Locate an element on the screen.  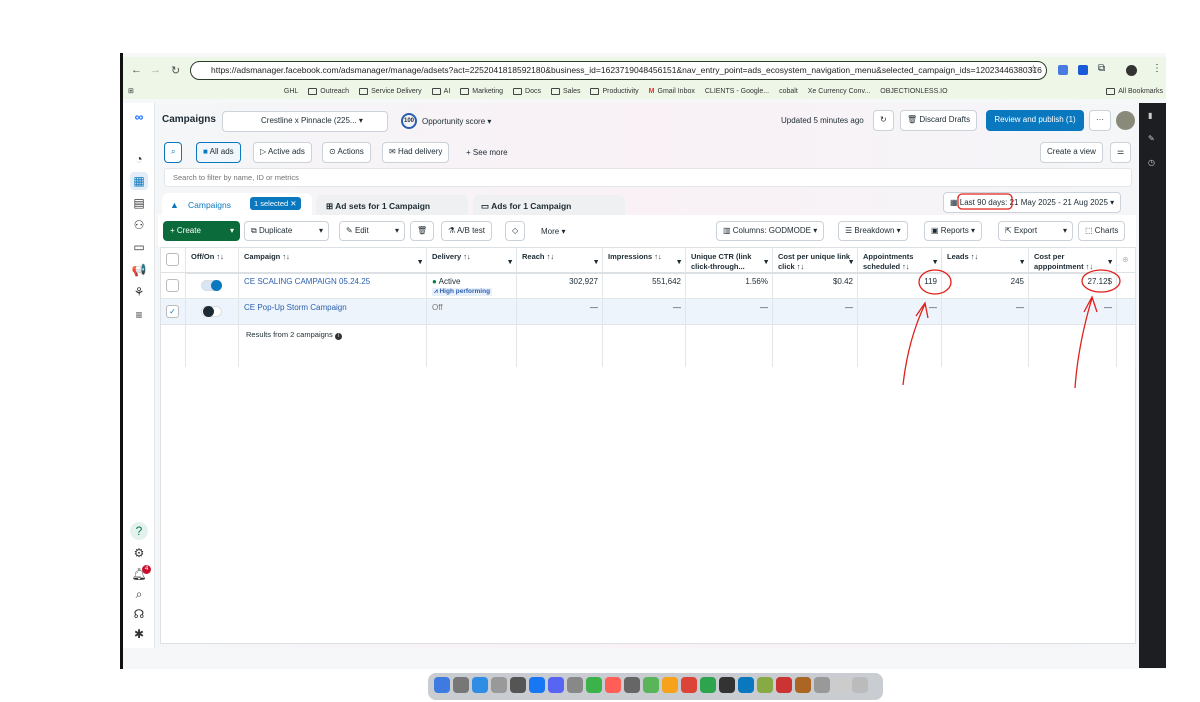
annotation-circle-appointments is located at coordinates (935, 282).